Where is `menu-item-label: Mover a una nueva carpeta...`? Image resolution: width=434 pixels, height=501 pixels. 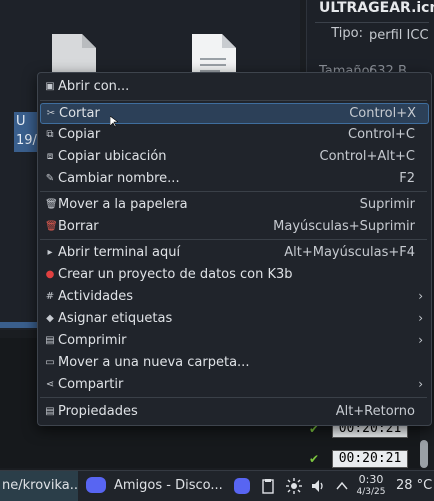 menu-item-label: Mover a una nueva carpeta... is located at coordinates (154, 362).